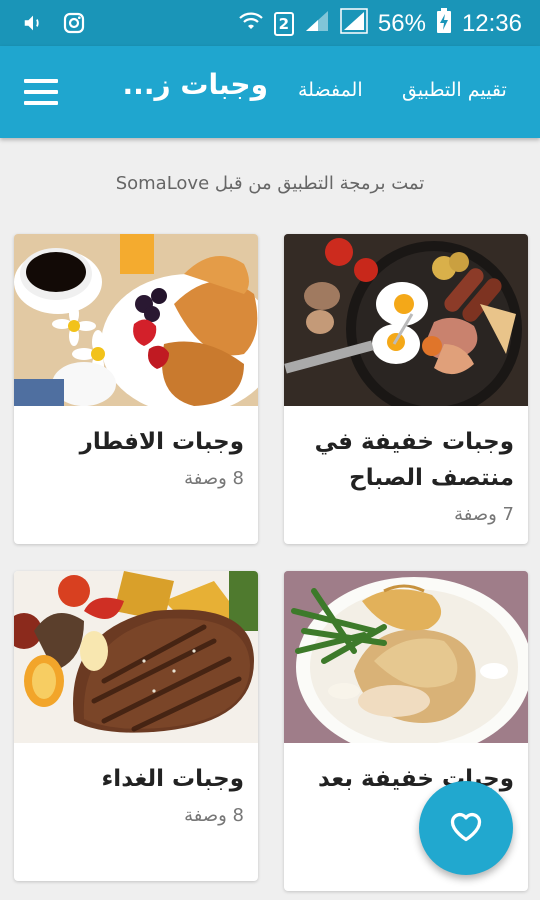 The image size is (540, 900). What do you see at coordinates (161, 442) in the screenshot?
I see `card-title: وجبات الافطار` at bounding box center [161, 442].